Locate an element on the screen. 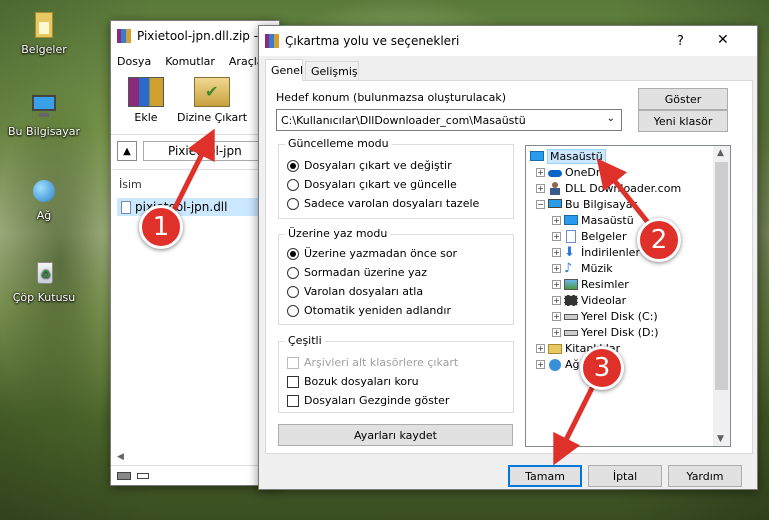 This screenshot has width=769, height=520. tree-item-drive-c: + Yerel Disk (C:) is located at coordinates (605, 316).